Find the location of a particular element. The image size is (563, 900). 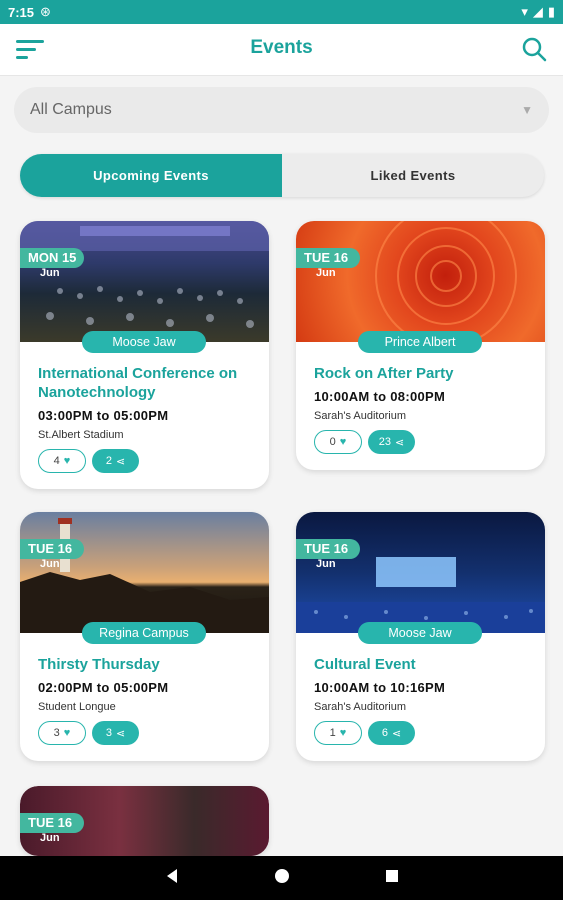

search-icon is located at coordinates (534, 49).